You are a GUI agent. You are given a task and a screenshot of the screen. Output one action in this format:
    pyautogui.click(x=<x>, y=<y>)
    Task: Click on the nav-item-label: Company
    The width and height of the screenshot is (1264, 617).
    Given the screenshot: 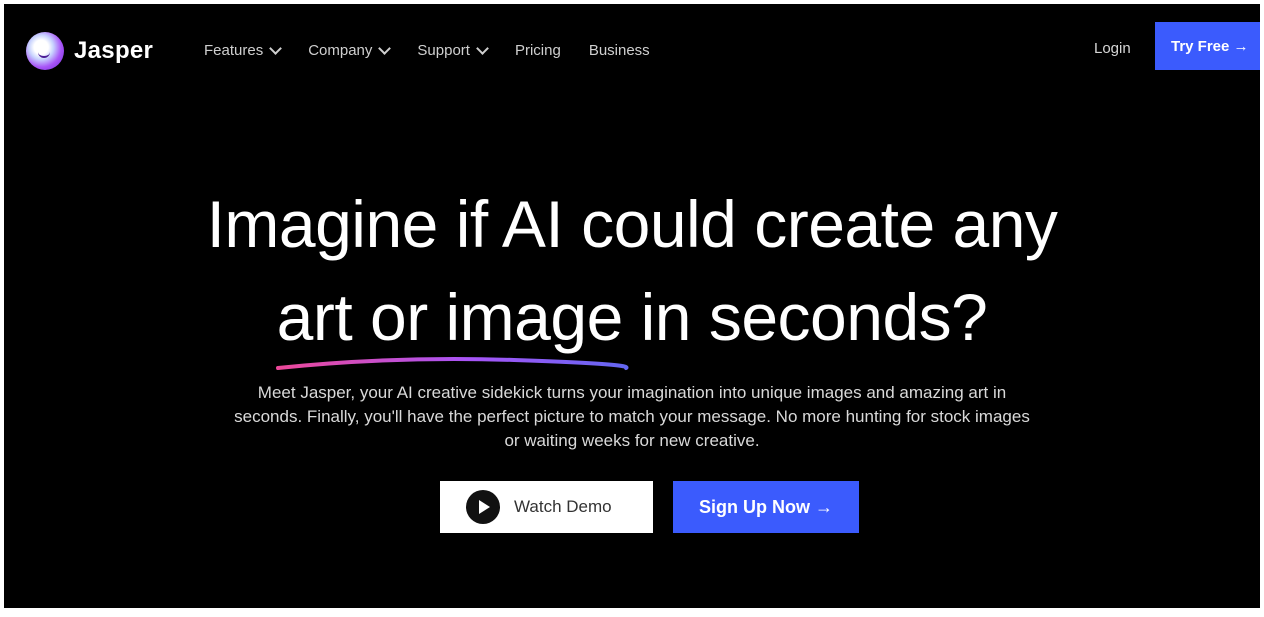 What is the action you would take?
    pyautogui.click(x=340, y=50)
    